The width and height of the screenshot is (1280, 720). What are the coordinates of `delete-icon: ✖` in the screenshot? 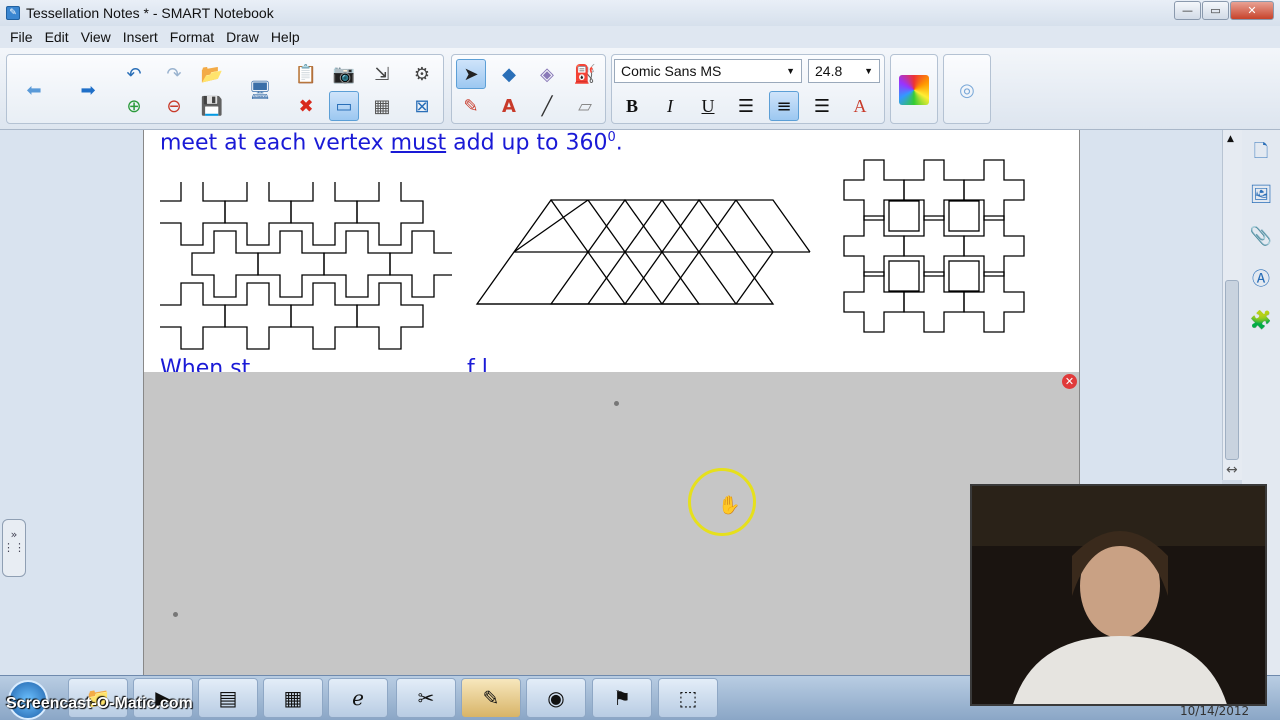 It's located at (306, 106).